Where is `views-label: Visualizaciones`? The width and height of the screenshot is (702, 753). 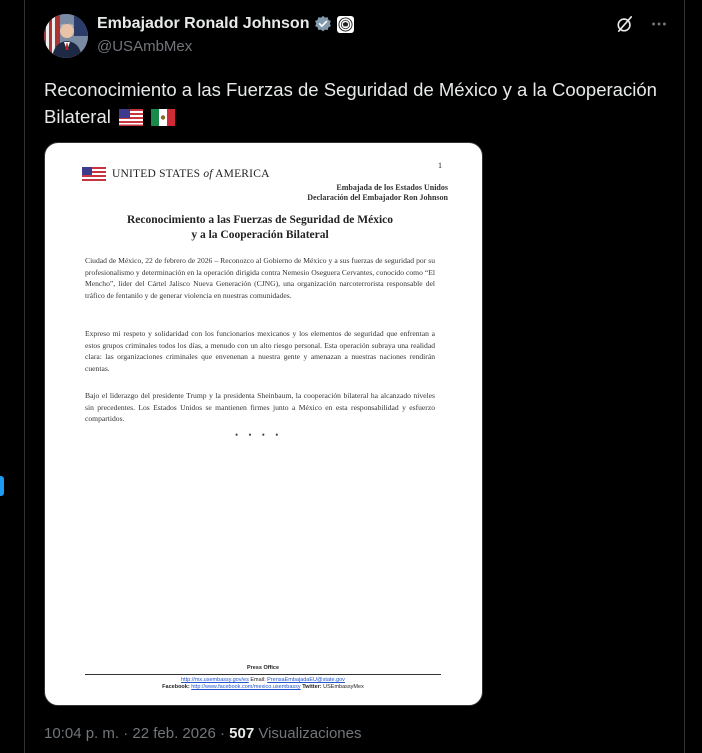
views-label: Visualizaciones is located at coordinates (308, 733).